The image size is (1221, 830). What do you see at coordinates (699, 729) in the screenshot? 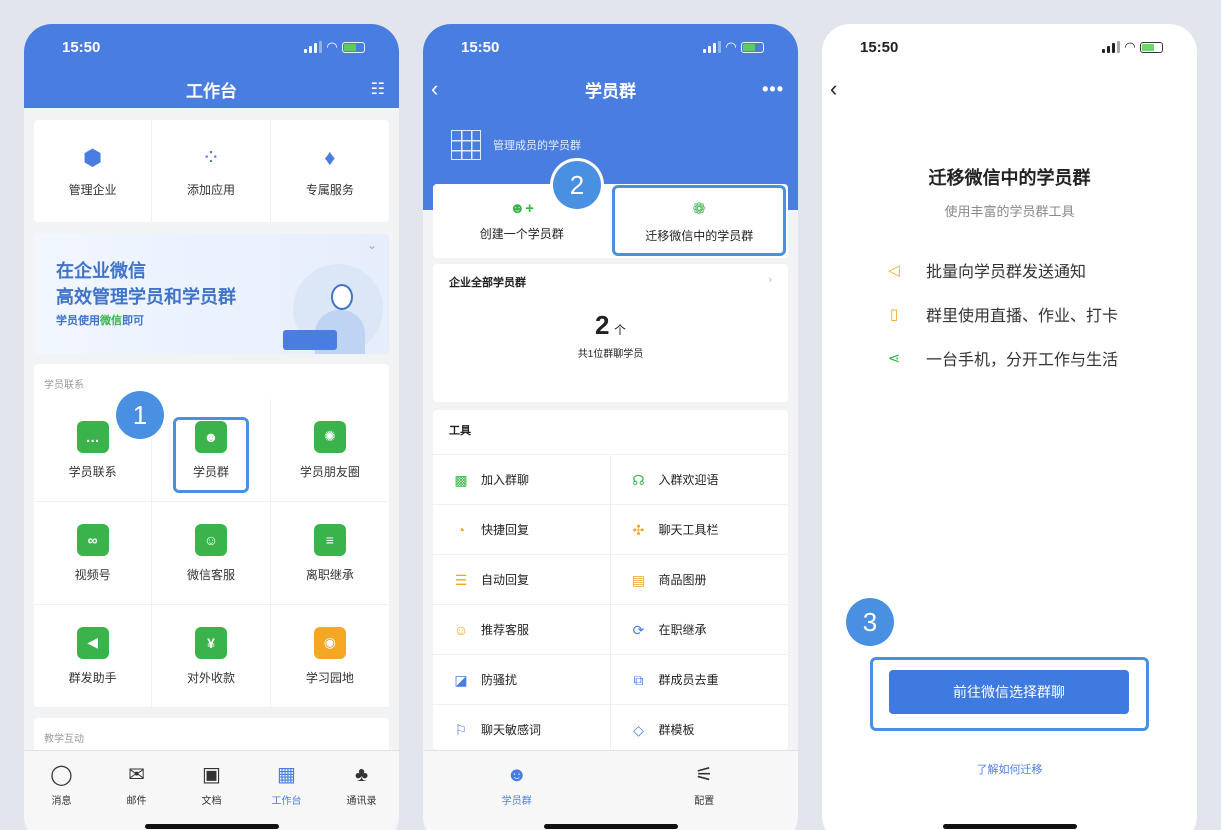
I see `tool-group-template: ◇ 群模板` at bounding box center [699, 729].